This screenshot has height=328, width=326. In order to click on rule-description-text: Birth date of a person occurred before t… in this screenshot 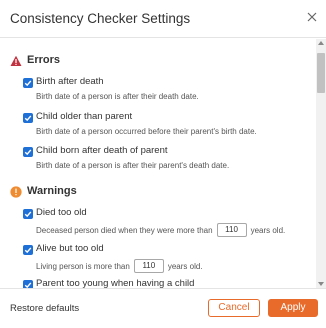, I will do `click(146, 131)`.